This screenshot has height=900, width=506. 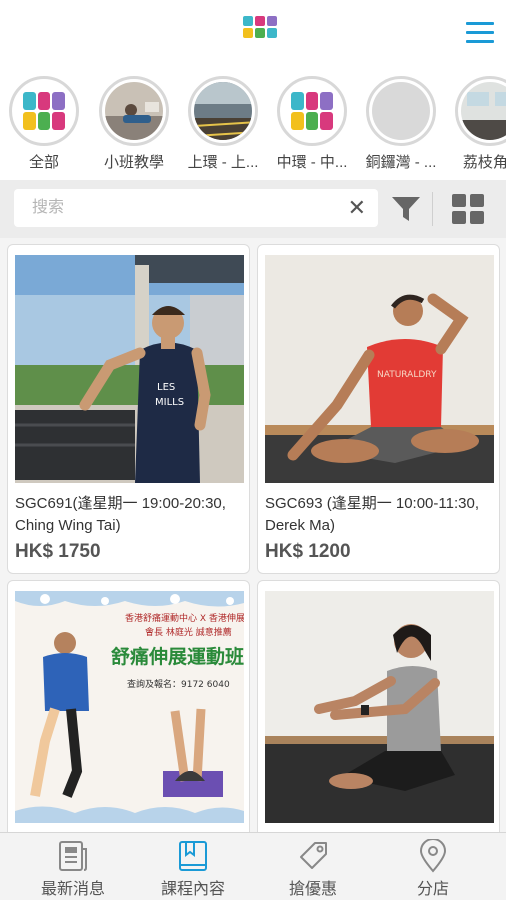 I want to click on svg-text: MILLS, so click(x=169, y=402).